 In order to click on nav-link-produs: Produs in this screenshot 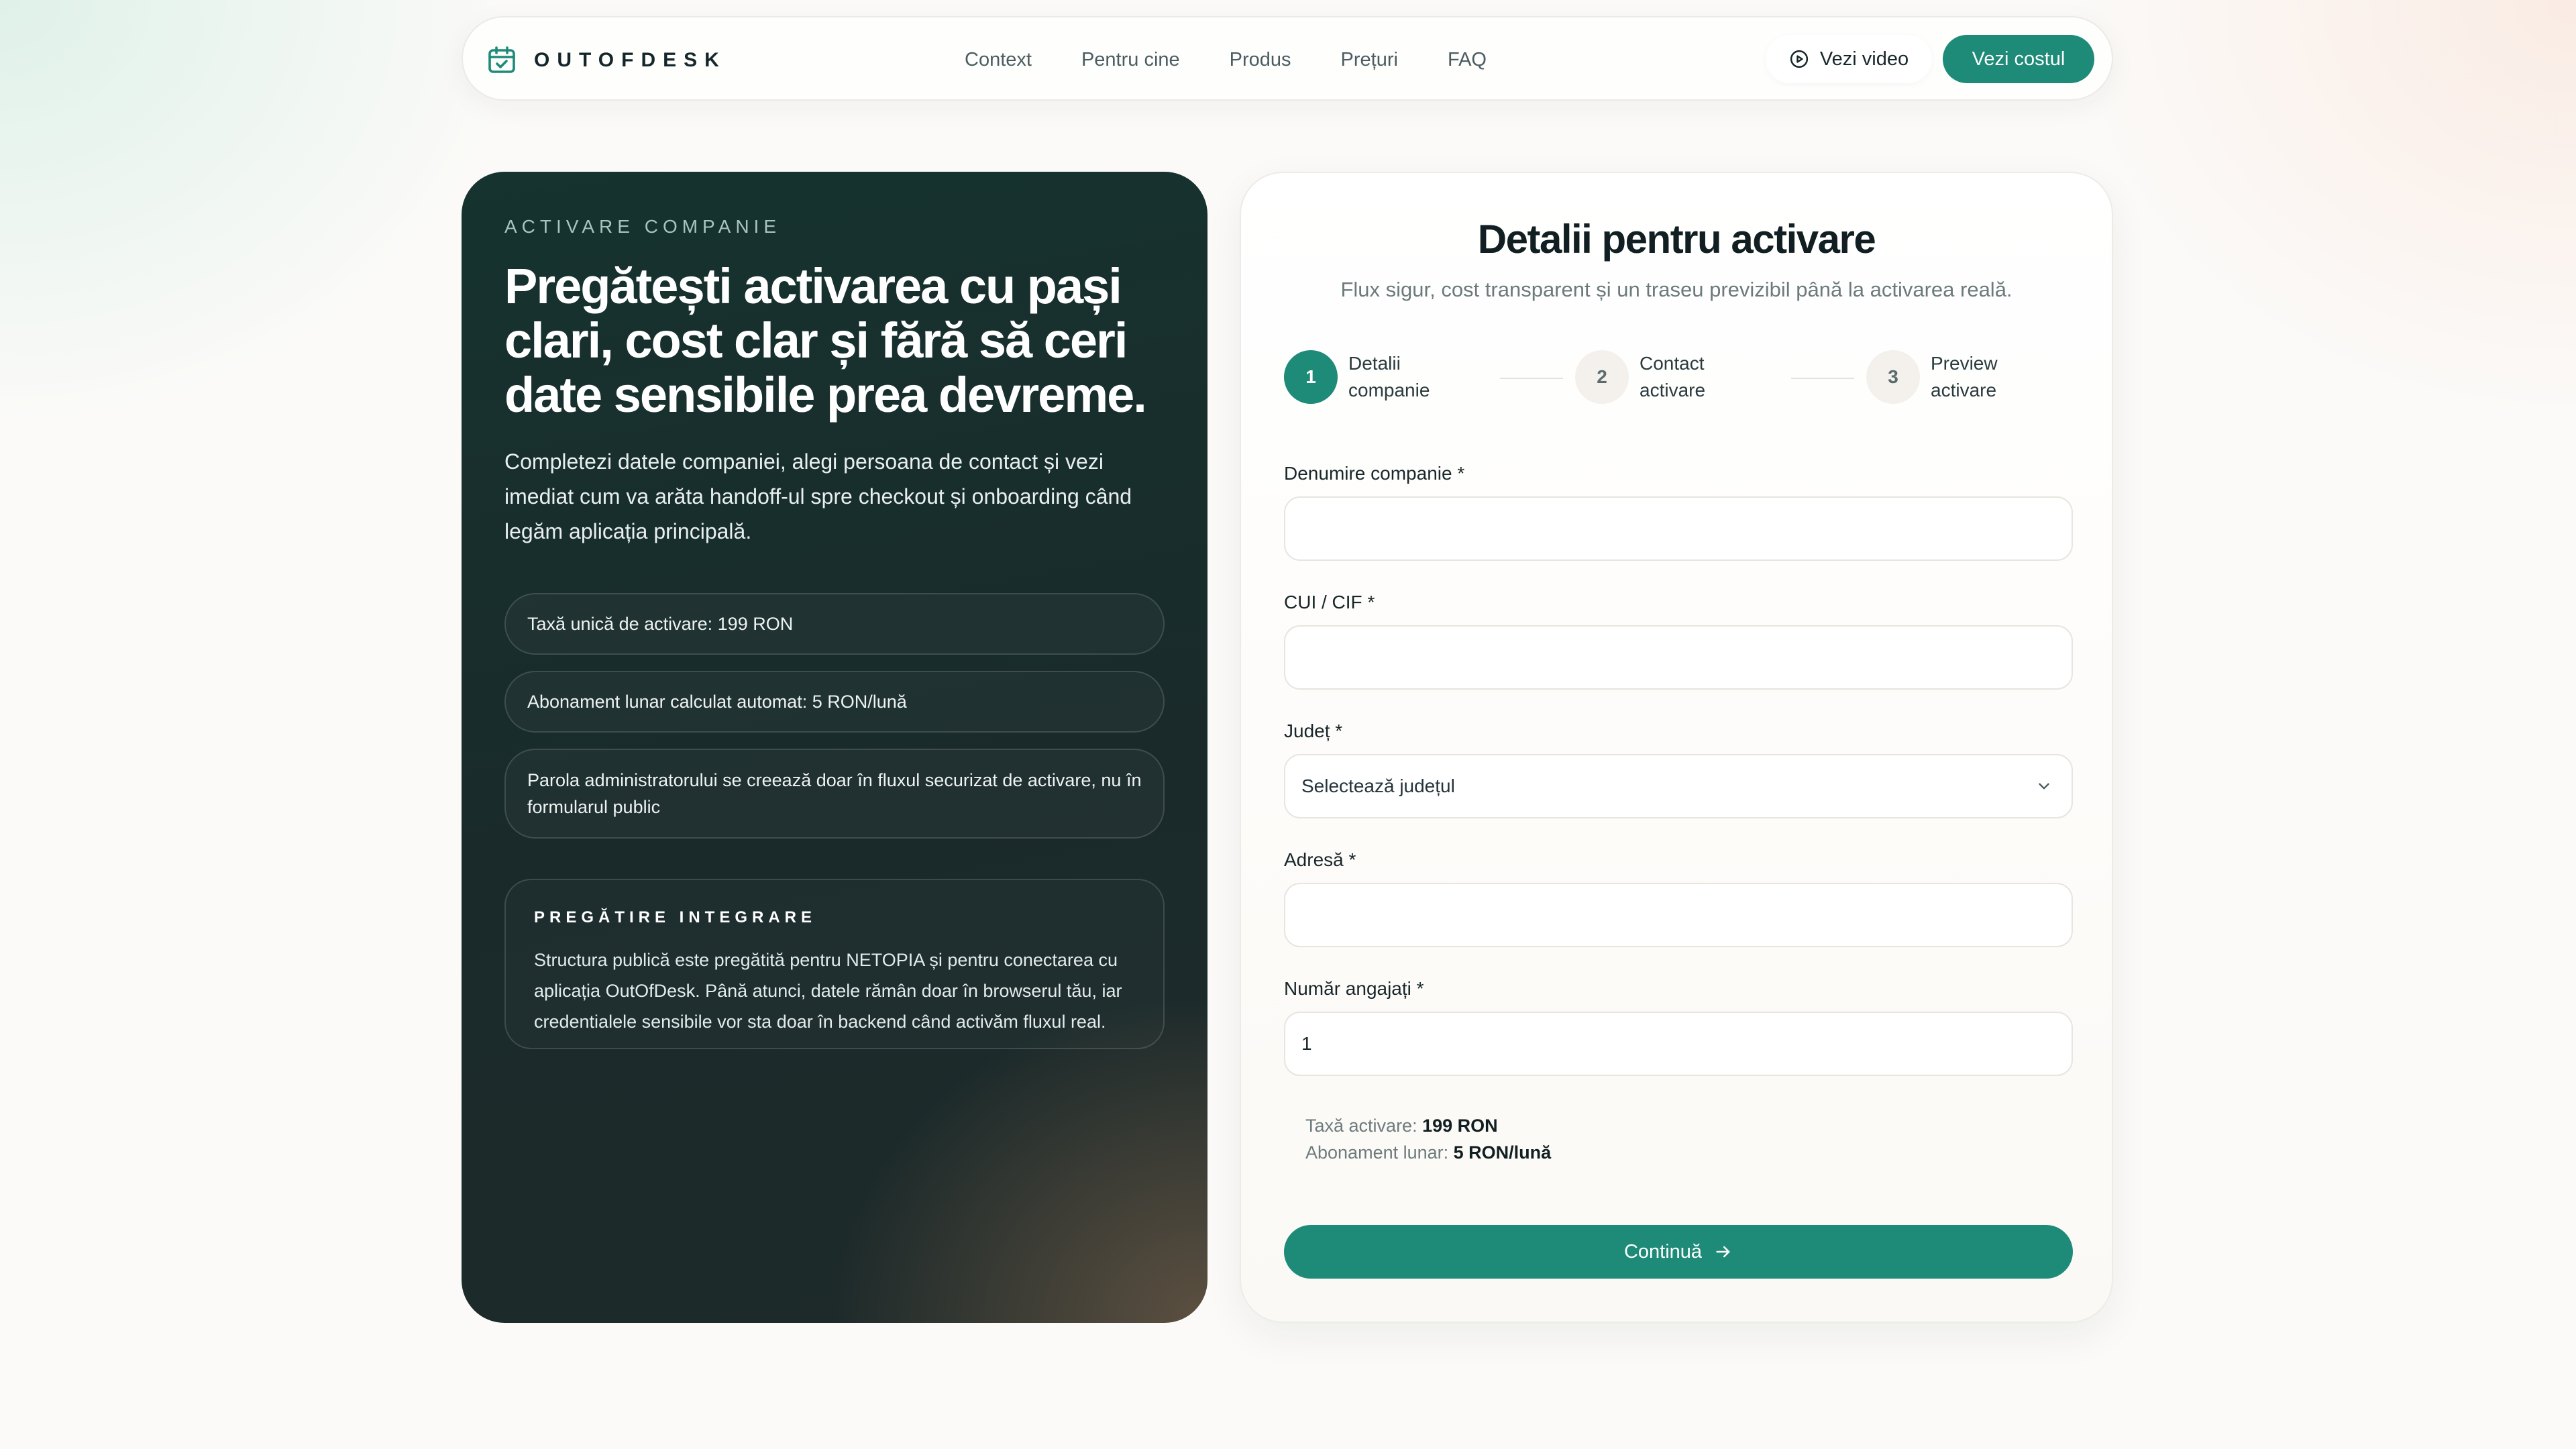, I will do `click(1260, 59)`.